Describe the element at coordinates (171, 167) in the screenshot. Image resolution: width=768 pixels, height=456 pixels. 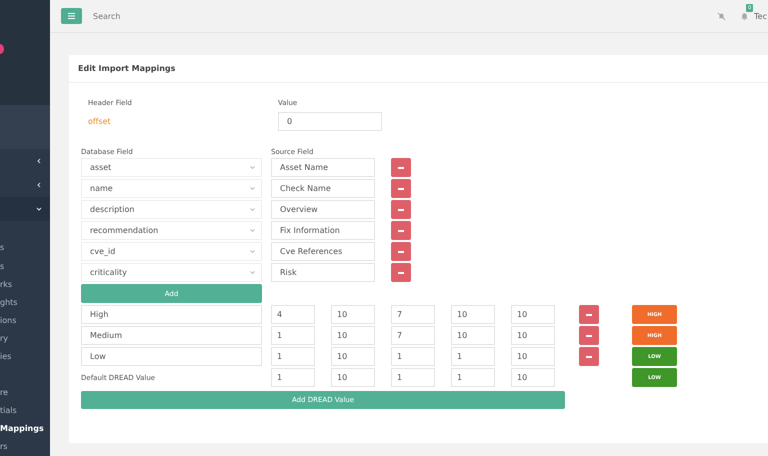
I see `database-field-select: asset` at that location.